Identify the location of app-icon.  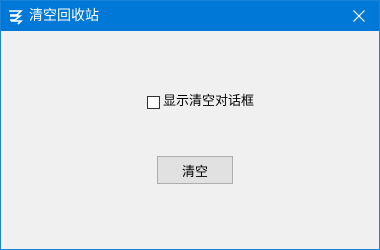
(15, 16).